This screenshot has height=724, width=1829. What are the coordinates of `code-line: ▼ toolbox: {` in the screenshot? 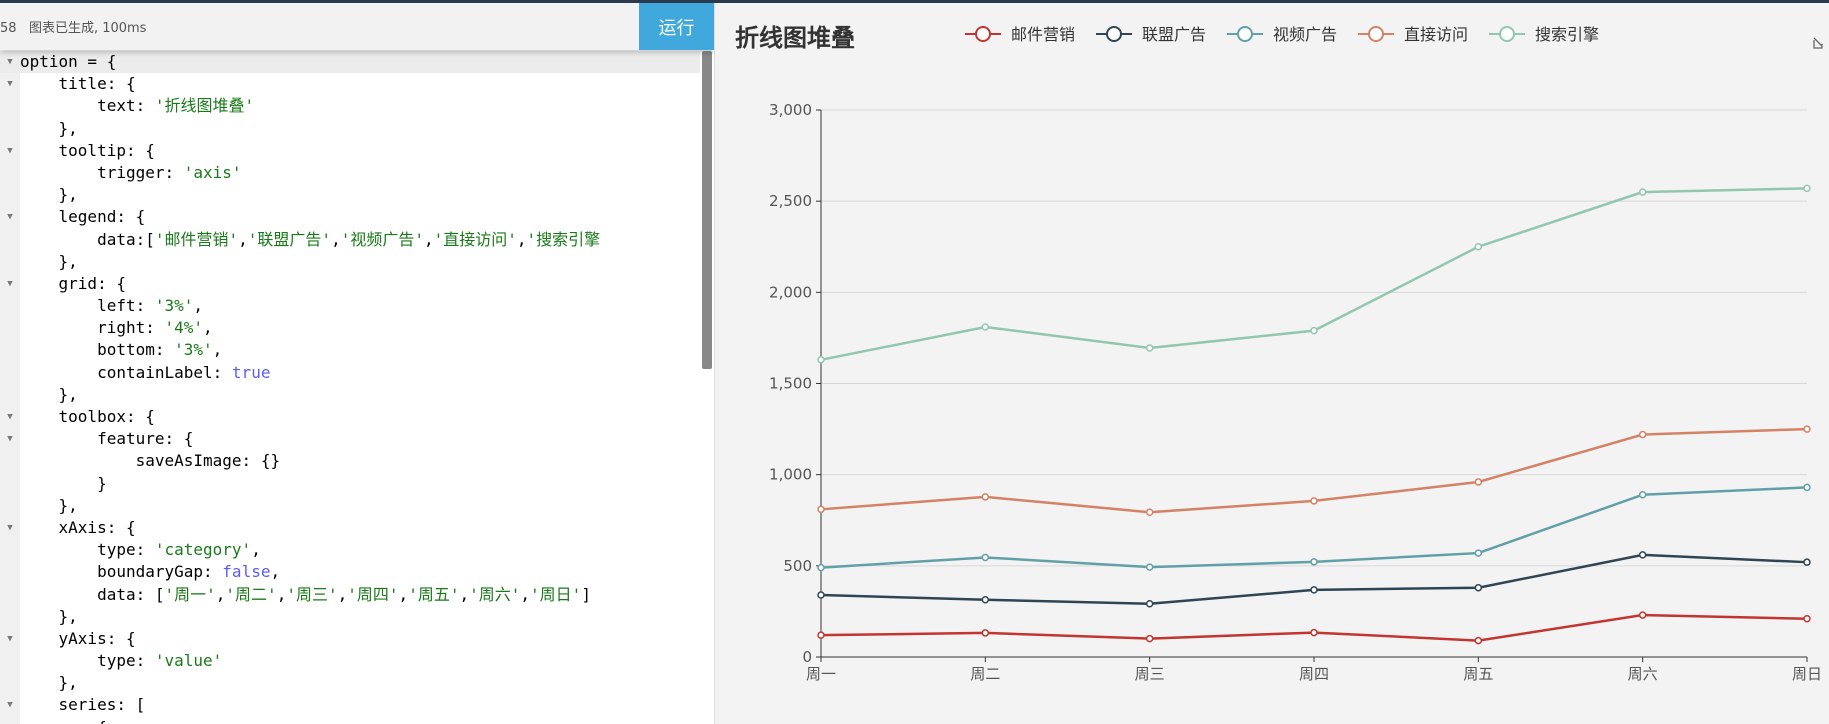 It's located at (350, 417).